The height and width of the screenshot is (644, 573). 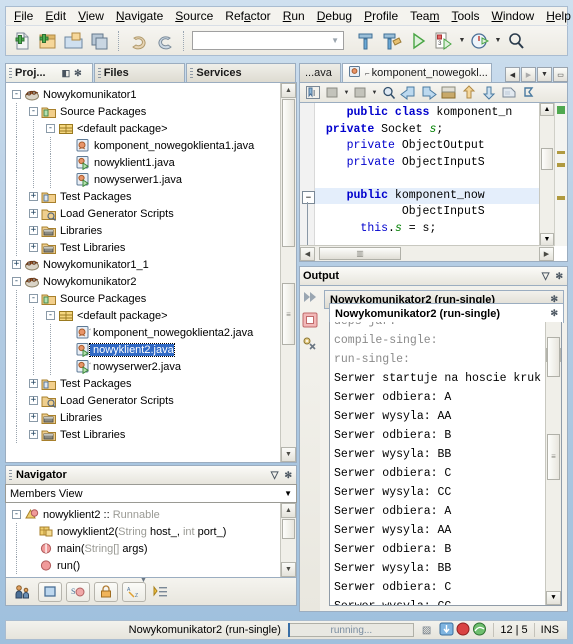 I want to click on menu-edit: Edit, so click(x=55, y=16).